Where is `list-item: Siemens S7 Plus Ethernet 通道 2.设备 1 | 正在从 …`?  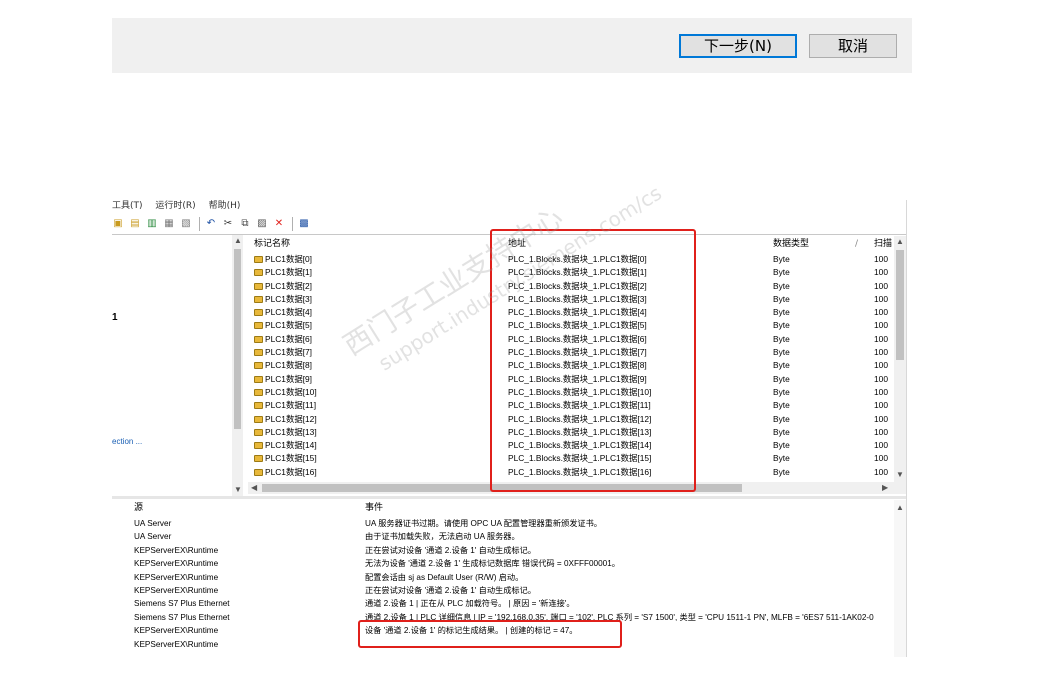
list-item: Siemens S7 Plus Ethernet 通道 2.设备 1 | 正在从 … is located at coordinates (503, 603).